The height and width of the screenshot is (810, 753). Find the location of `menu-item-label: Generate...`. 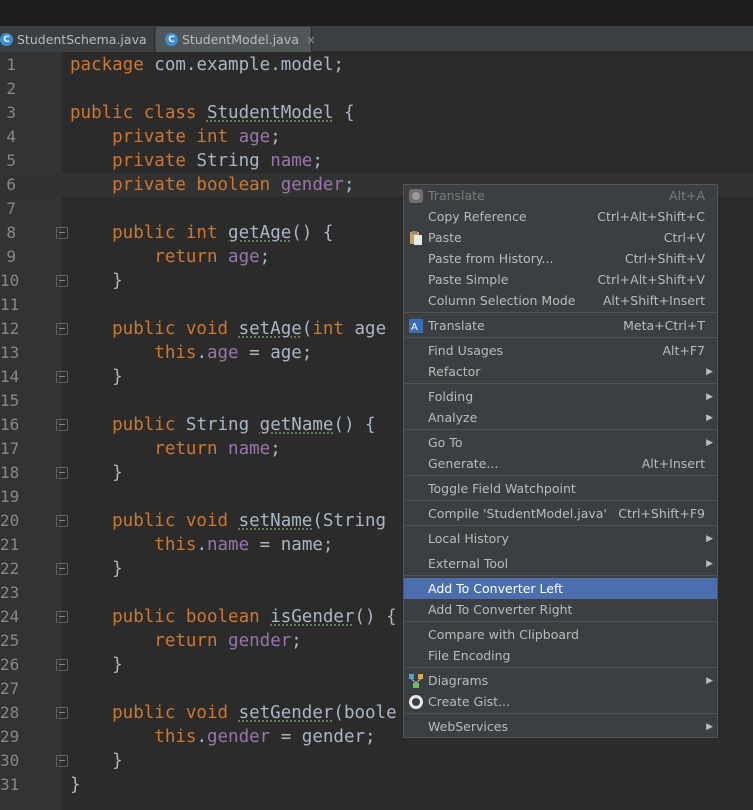

menu-item-label: Generate... is located at coordinates (463, 463).